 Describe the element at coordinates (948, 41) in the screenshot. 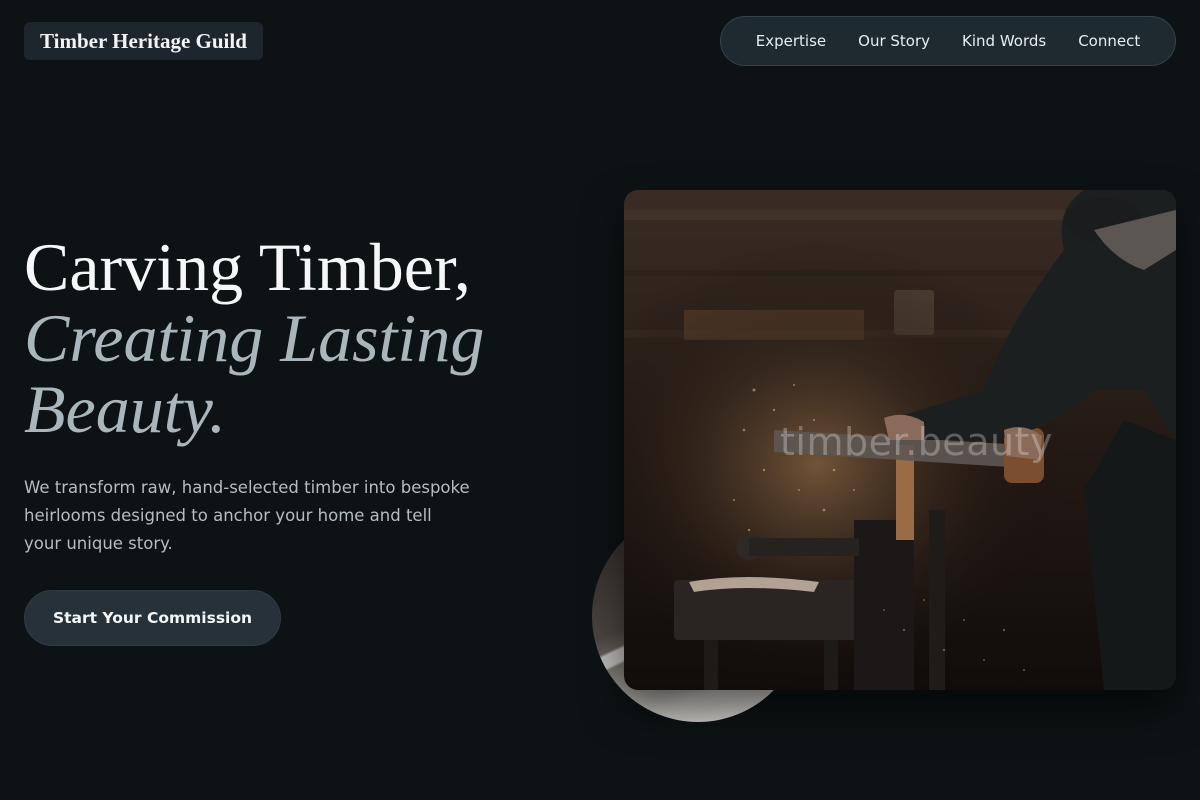

I see `main-nav: Expertise Our Story Kind Words Connect` at that location.